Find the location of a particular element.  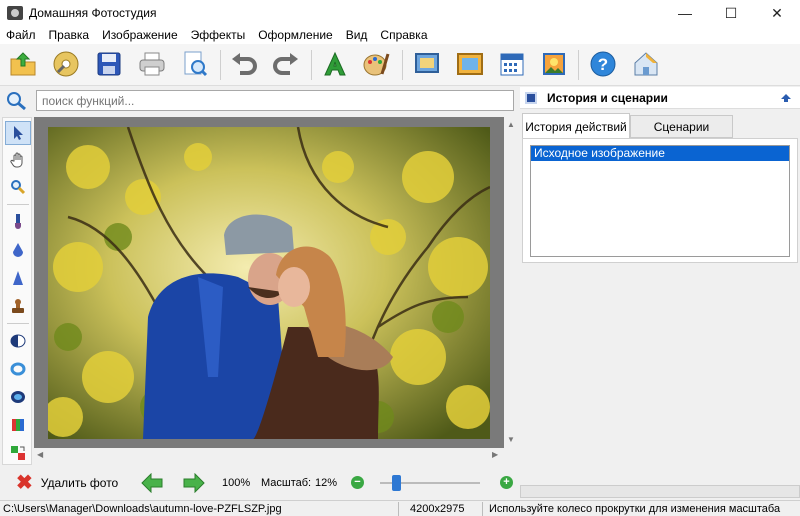

scroll-right-arrow-icon: ▶ is located at coordinates (495, 454).